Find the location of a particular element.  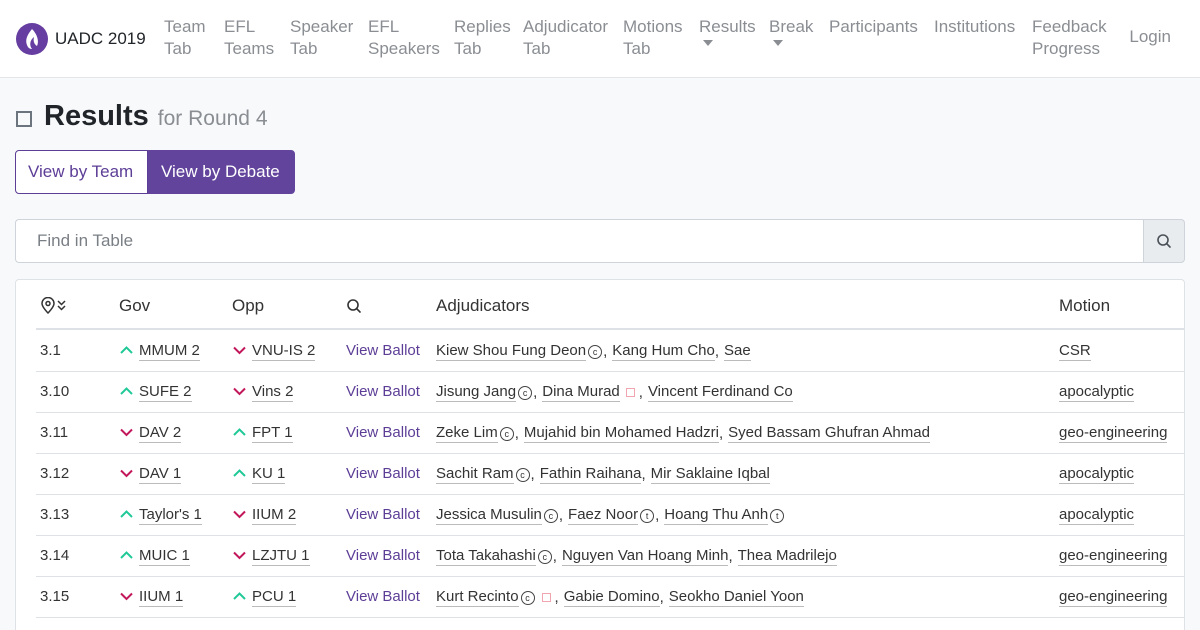

gov-team-name: IIUM 1 is located at coordinates (161, 597).